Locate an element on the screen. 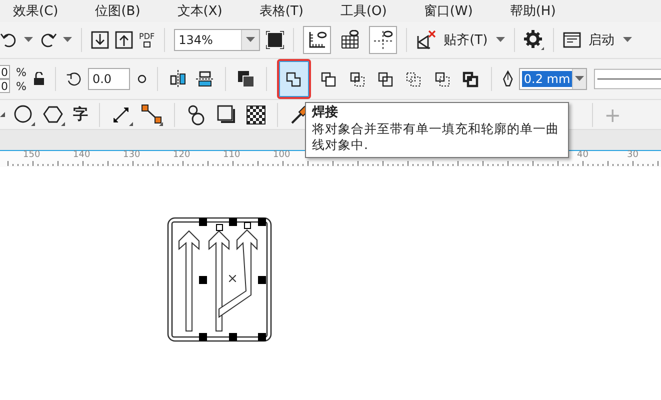 This screenshot has height=400, width=661. toolbar-menu-button: 启动 is located at coordinates (601, 40).